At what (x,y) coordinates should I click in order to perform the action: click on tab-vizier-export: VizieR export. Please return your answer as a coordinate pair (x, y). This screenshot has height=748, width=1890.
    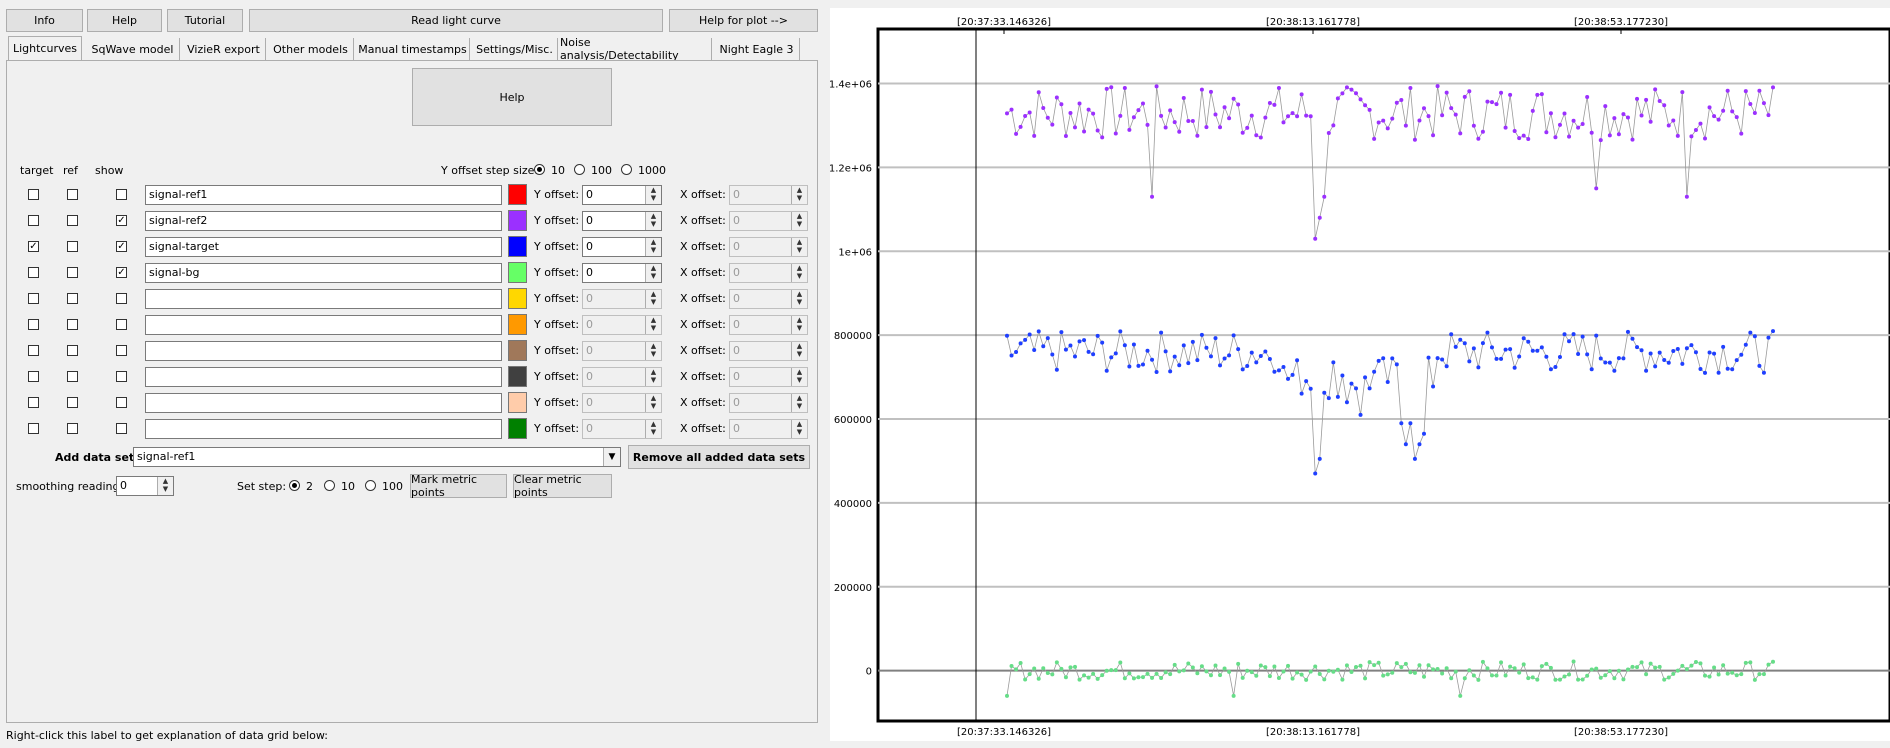
    Looking at the image, I should click on (224, 49).